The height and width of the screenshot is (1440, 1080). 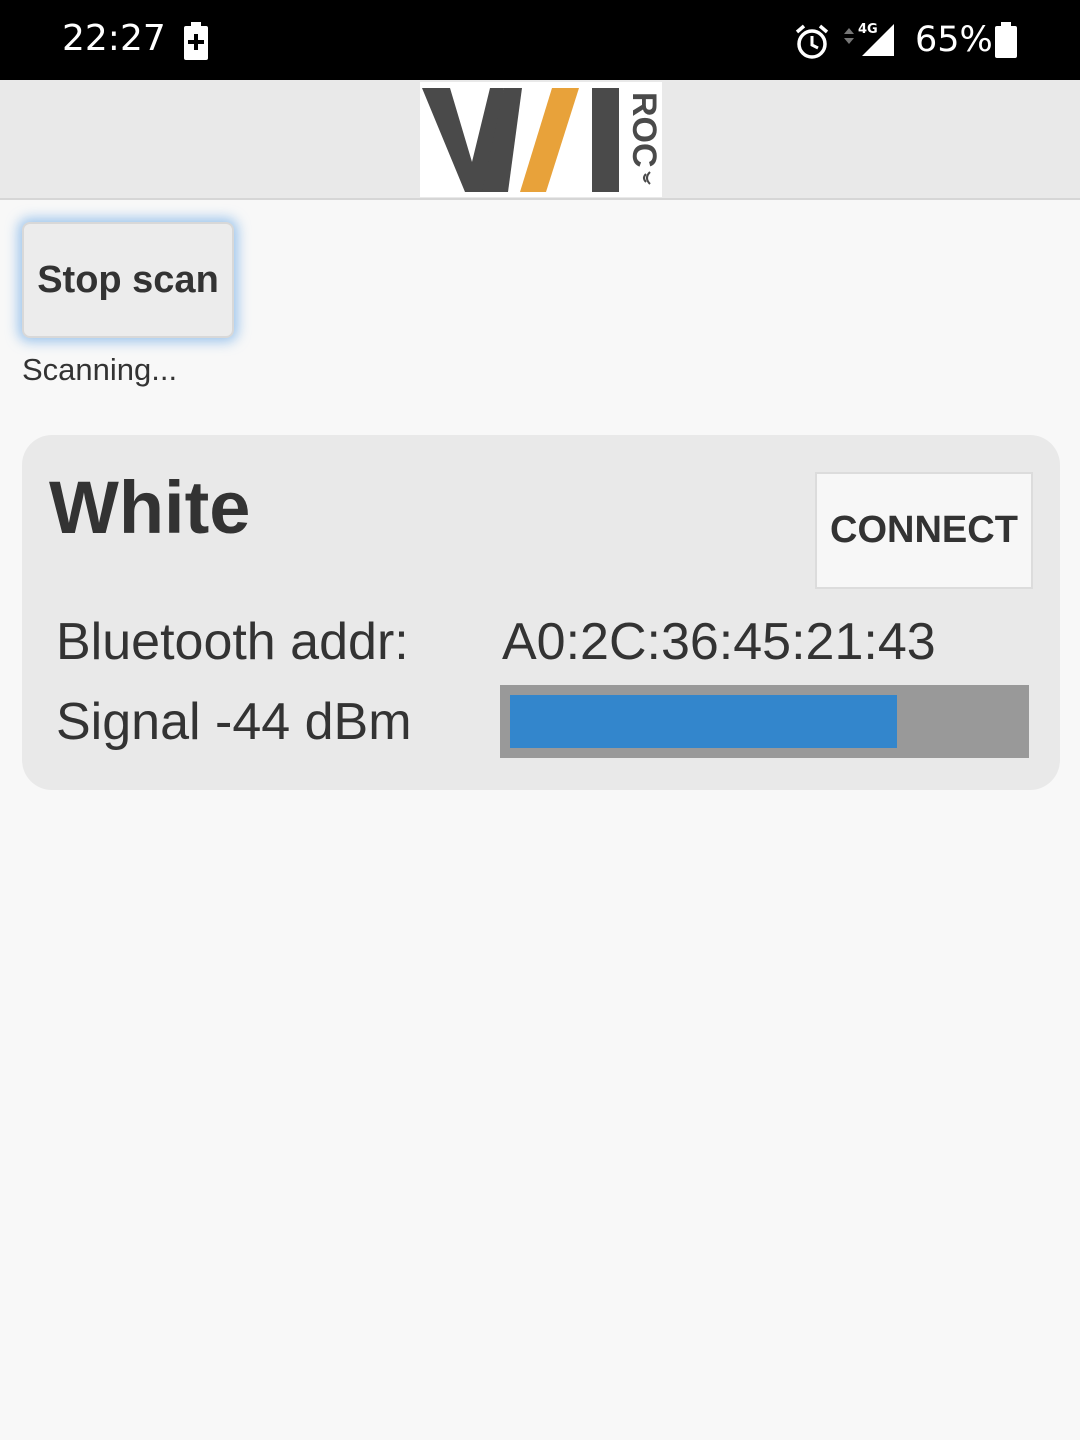 What do you see at coordinates (703, 721) in the screenshot?
I see `signal-strength-fill` at bounding box center [703, 721].